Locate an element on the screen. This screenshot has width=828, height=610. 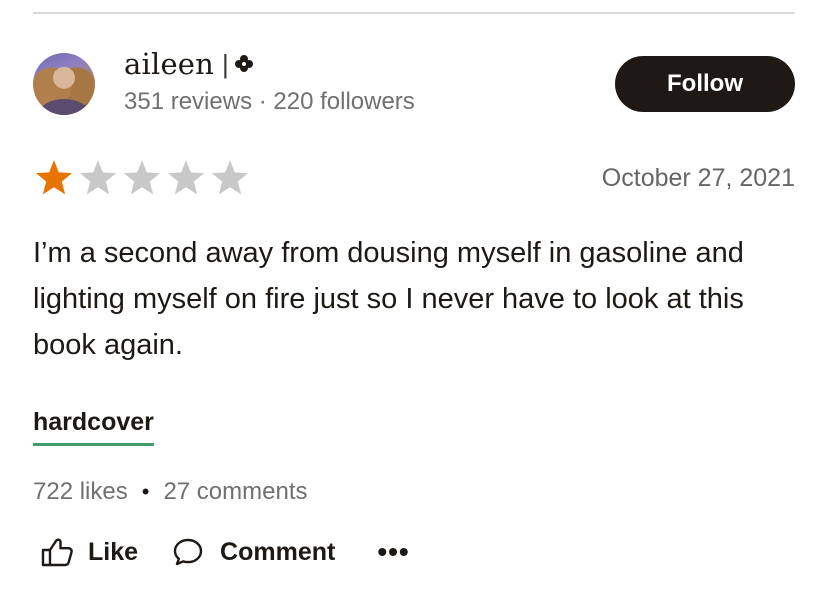
like-button: Like is located at coordinates (89, 552).